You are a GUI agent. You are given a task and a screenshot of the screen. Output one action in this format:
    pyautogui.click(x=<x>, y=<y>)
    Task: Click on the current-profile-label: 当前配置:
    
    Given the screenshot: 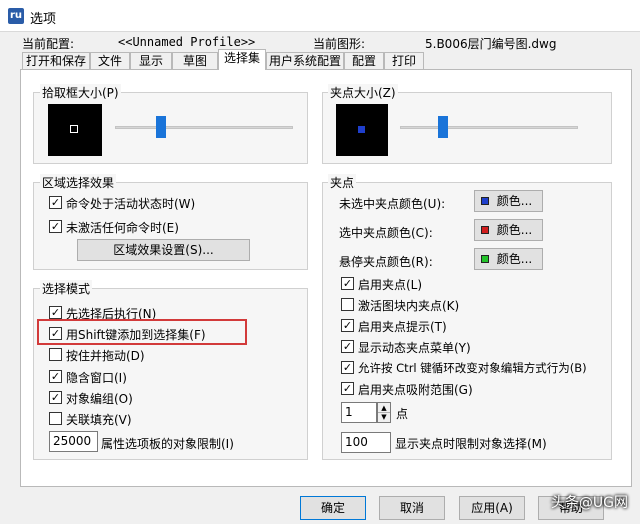 What is the action you would take?
    pyautogui.click(x=48, y=44)
    